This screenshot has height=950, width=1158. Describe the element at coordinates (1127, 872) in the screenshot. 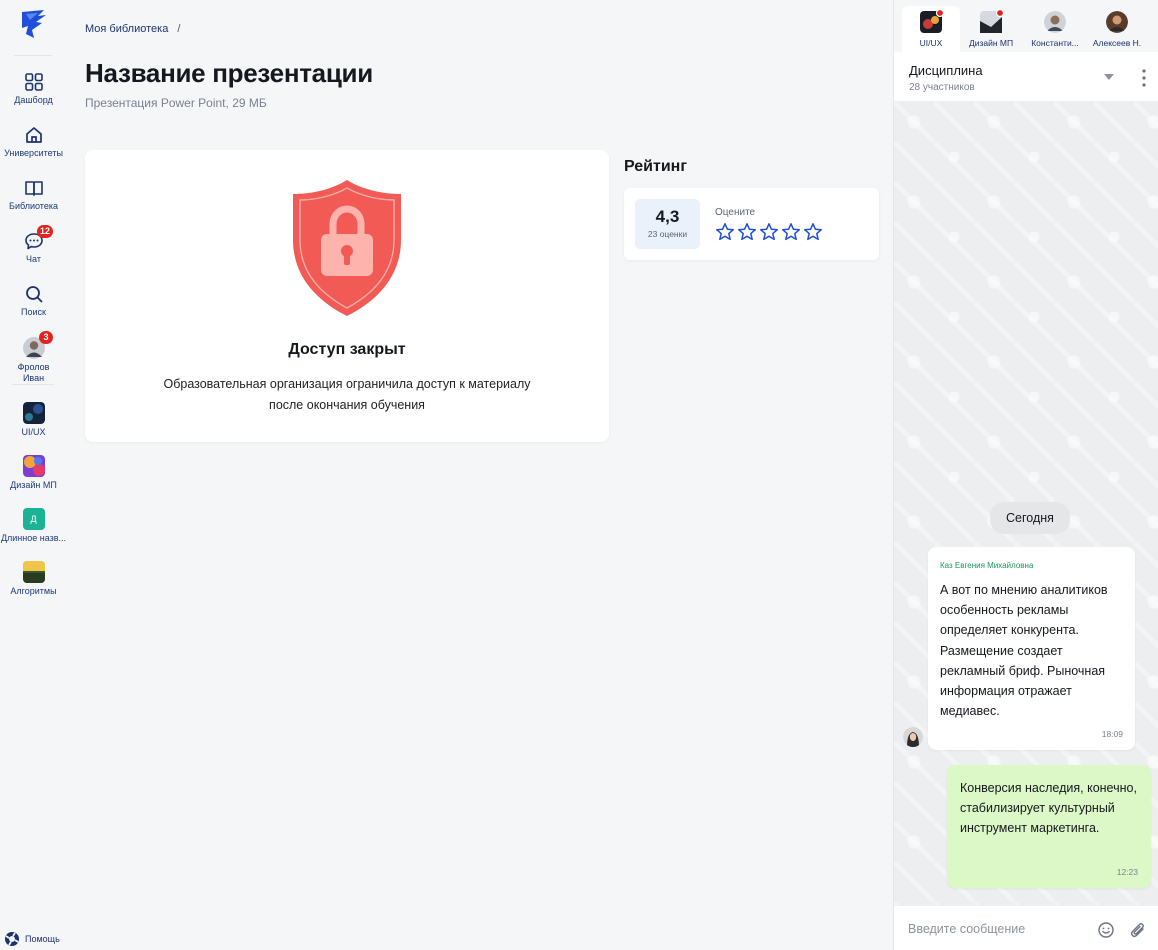

I see `message-time: 12:23` at that location.